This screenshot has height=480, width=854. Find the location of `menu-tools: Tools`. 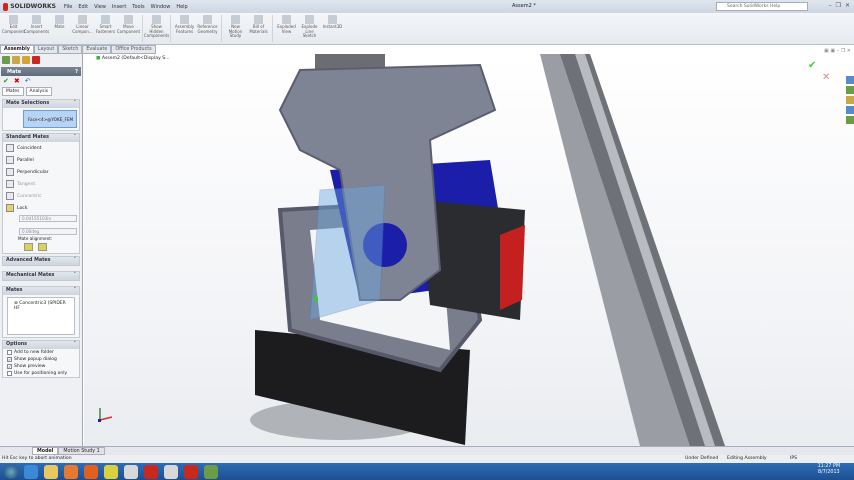

menu-tools: Tools is located at coordinates (138, 7).